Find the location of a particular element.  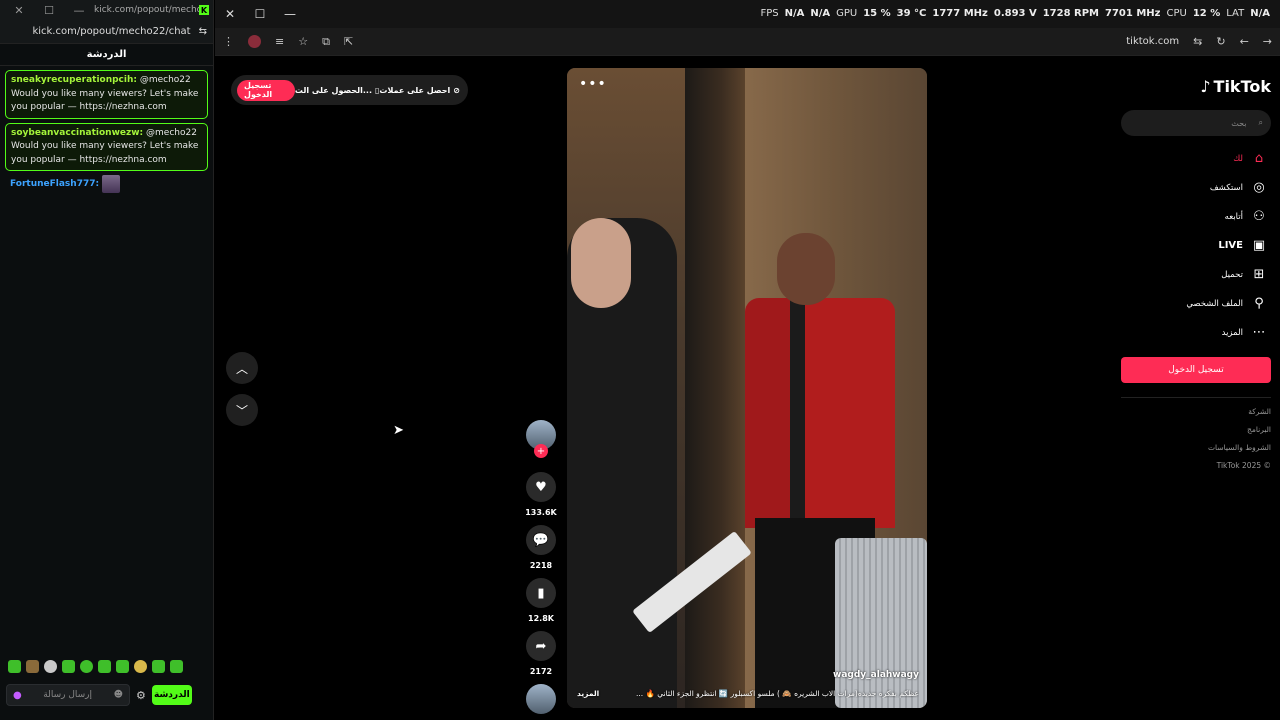

nav-item-explore: استكشف ◎ is located at coordinates (1196, 187).